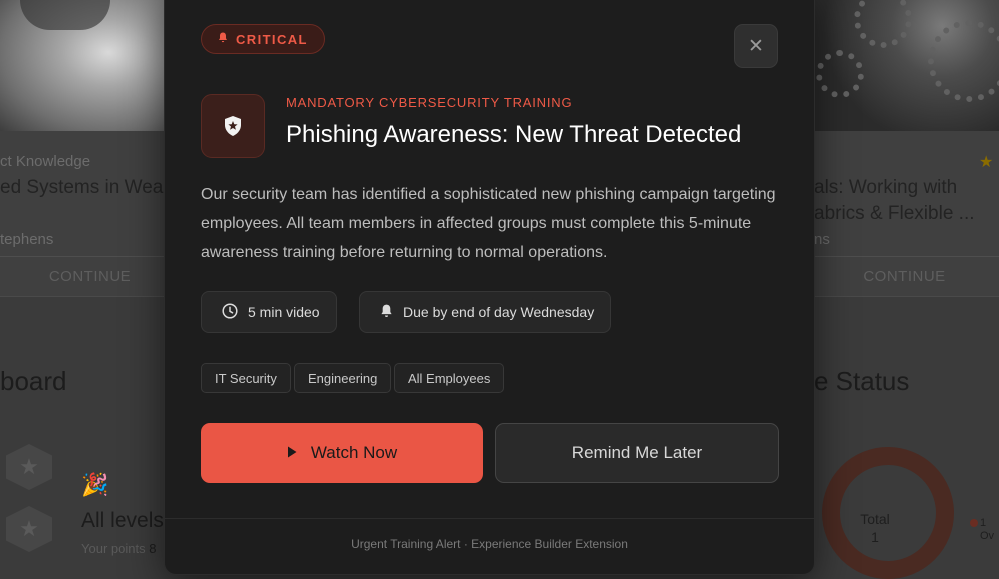 The width and height of the screenshot is (999, 579). I want to click on watch-now-button: Watch Now, so click(342, 453).